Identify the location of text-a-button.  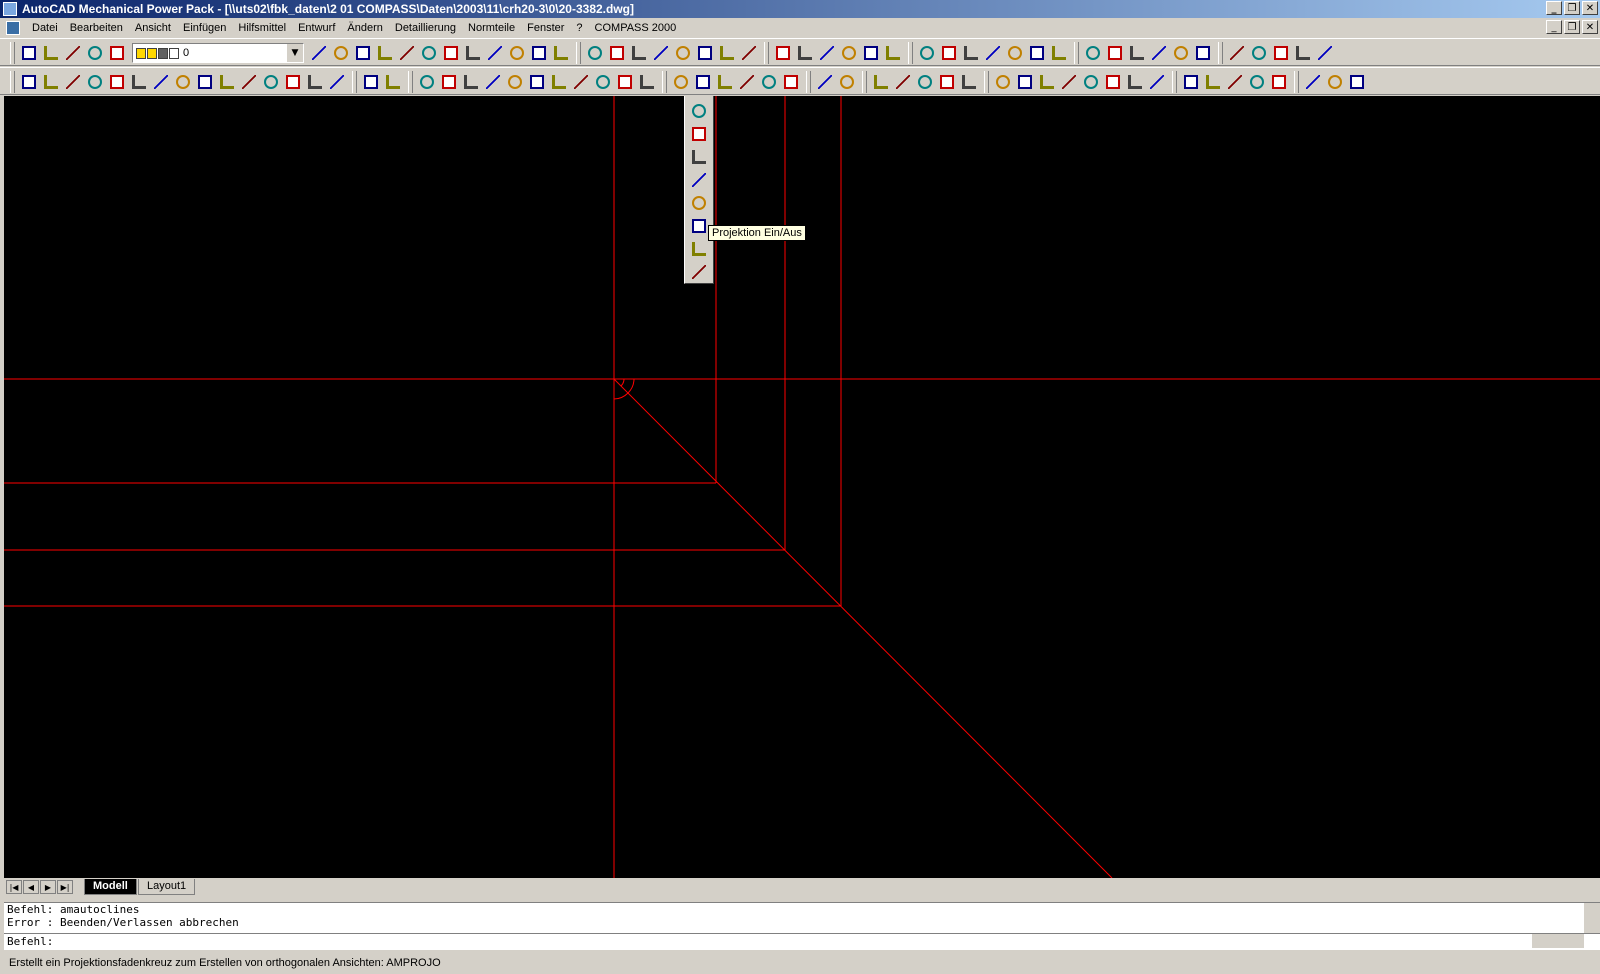
(947, 82).